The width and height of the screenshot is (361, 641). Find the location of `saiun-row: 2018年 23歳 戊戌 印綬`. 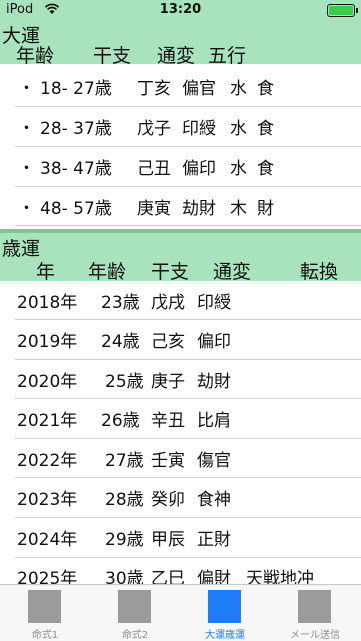

saiun-row: 2018年 23歳 戊戌 印綬 is located at coordinates (180, 303).